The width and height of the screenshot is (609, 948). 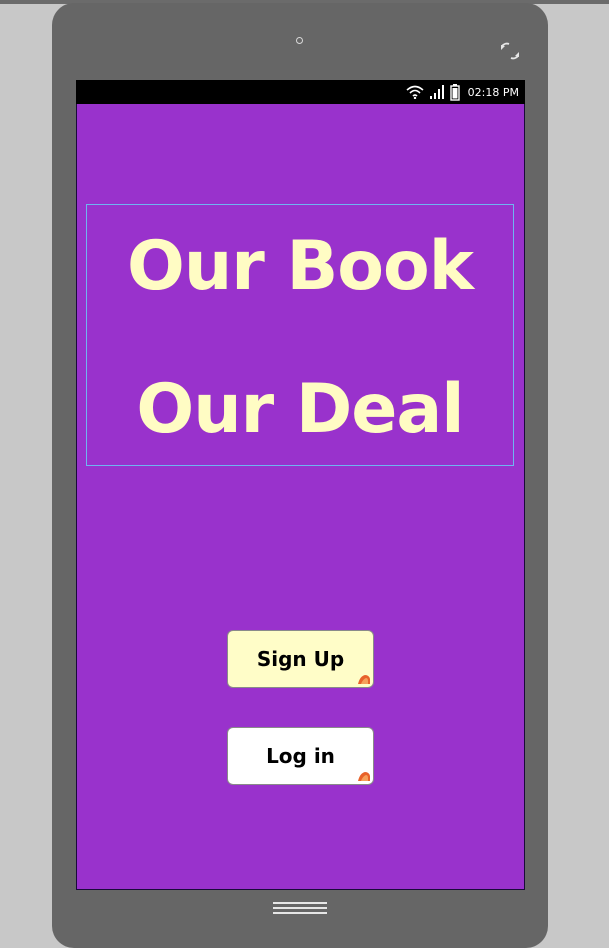 What do you see at coordinates (299, 40) in the screenshot?
I see `camera-dot-icon` at bounding box center [299, 40].